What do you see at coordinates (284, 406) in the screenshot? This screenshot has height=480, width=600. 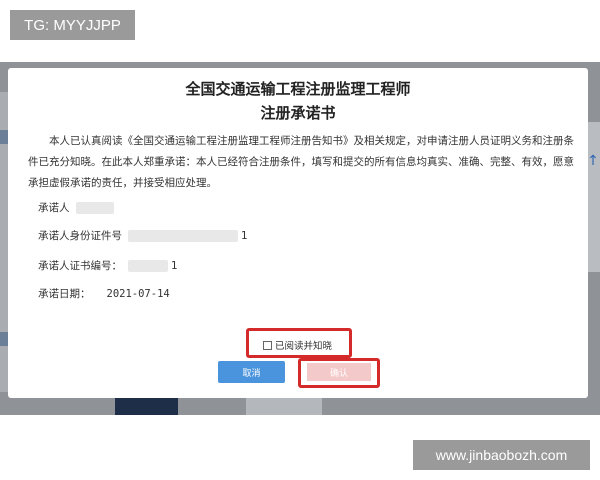 I see `background-block` at bounding box center [284, 406].